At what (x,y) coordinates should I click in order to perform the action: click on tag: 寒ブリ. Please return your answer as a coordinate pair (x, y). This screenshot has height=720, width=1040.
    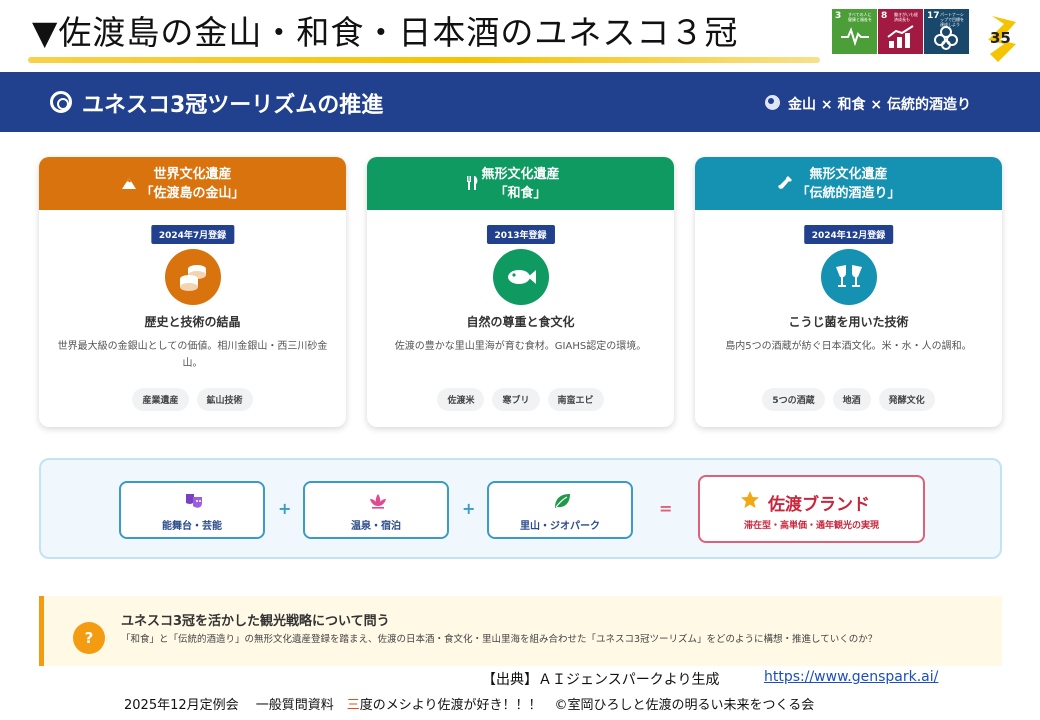
    Looking at the image, I should click on (516, 399).